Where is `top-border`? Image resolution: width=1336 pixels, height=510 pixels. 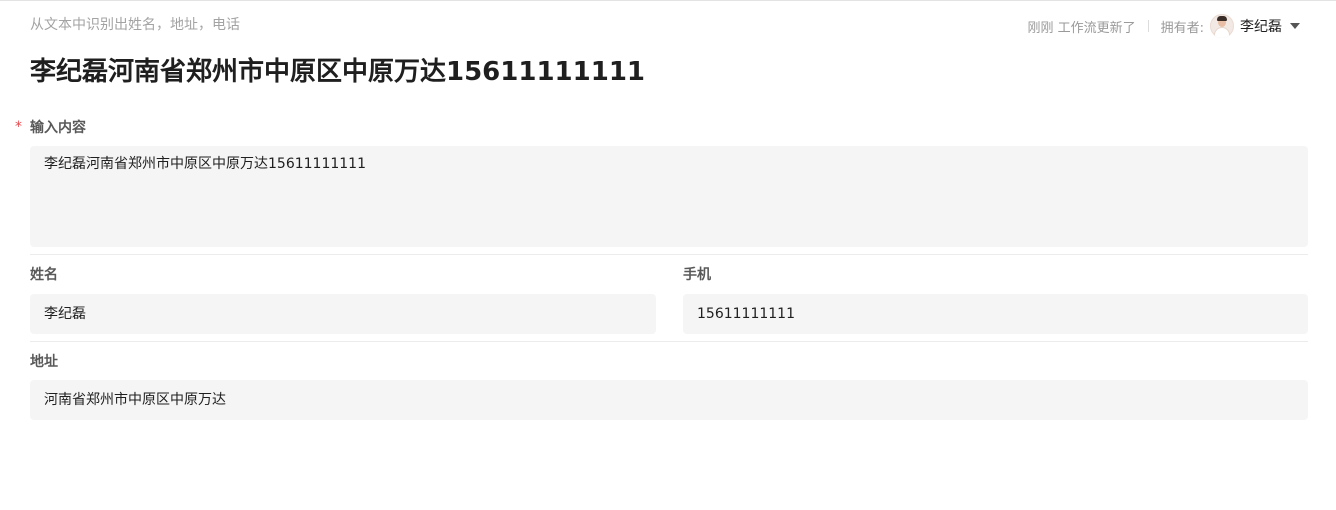 top-border is located at coordinates (668, 0).